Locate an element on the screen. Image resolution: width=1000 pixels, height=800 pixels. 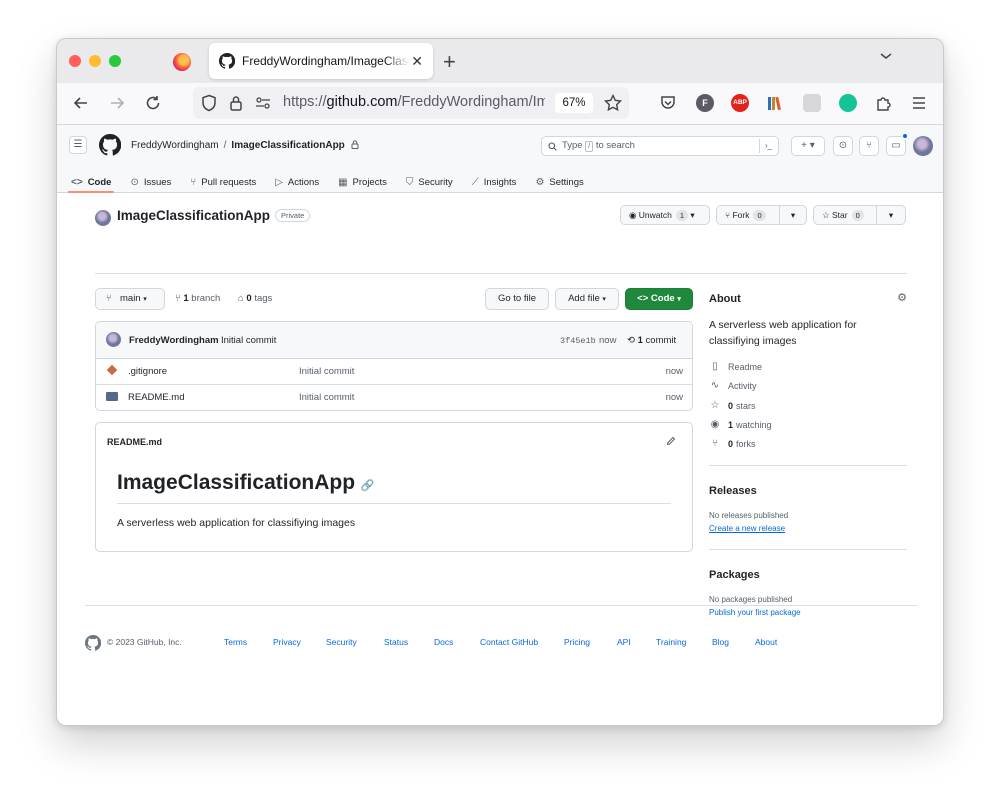
tab-actions: ▷ Actions is located at coordinates (297, 182).